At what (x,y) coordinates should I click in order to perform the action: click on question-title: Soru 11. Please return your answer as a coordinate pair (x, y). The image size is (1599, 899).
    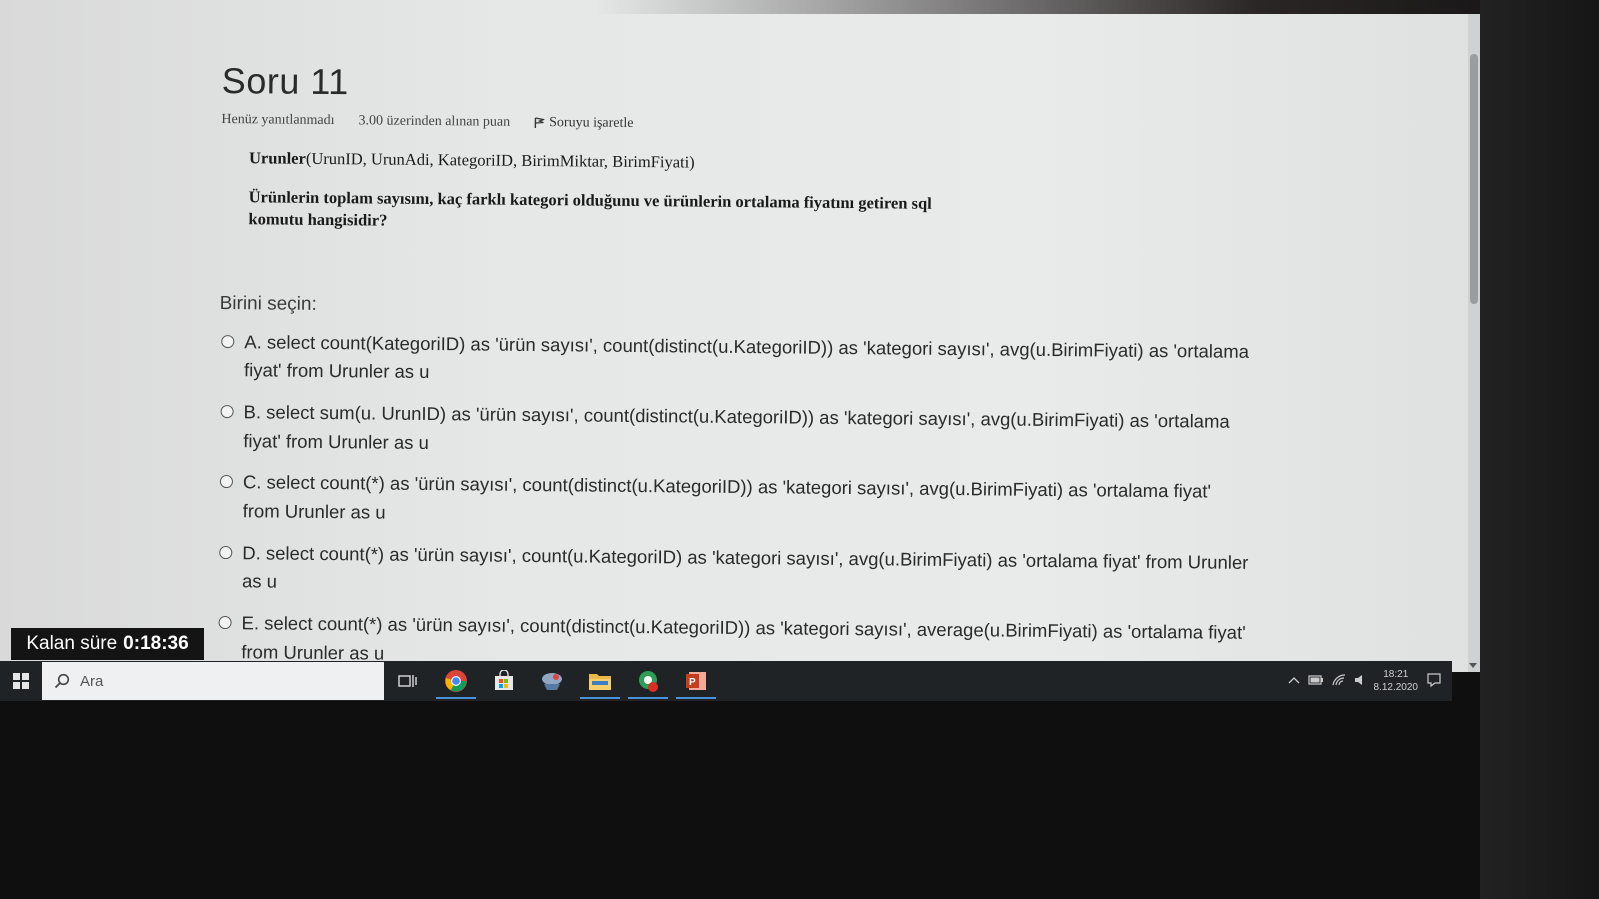
    Looking at the image, I should click on (285, 81).